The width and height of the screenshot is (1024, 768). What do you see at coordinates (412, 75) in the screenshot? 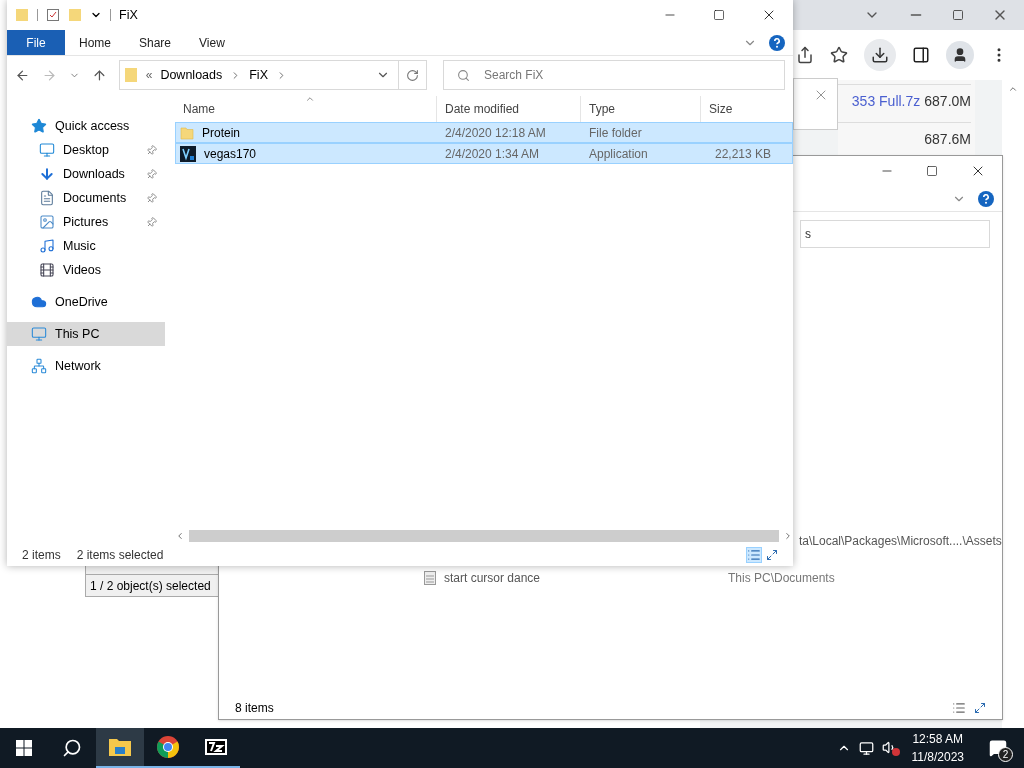
I see `refresh-icon` at bounding box center [412, 75].